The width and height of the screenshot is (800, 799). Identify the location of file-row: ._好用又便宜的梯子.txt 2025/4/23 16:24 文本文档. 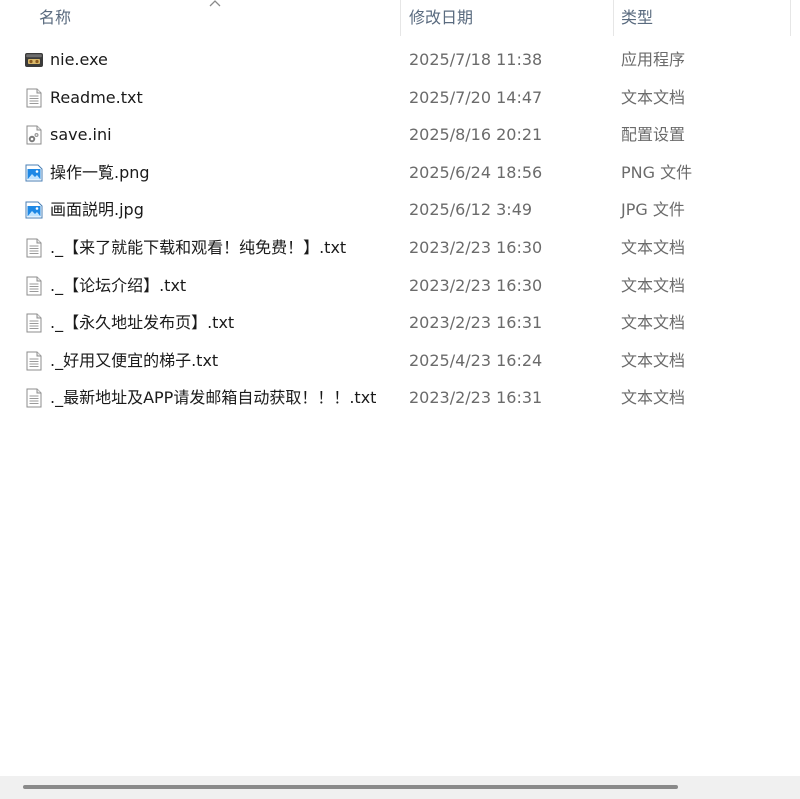
(400, 361).